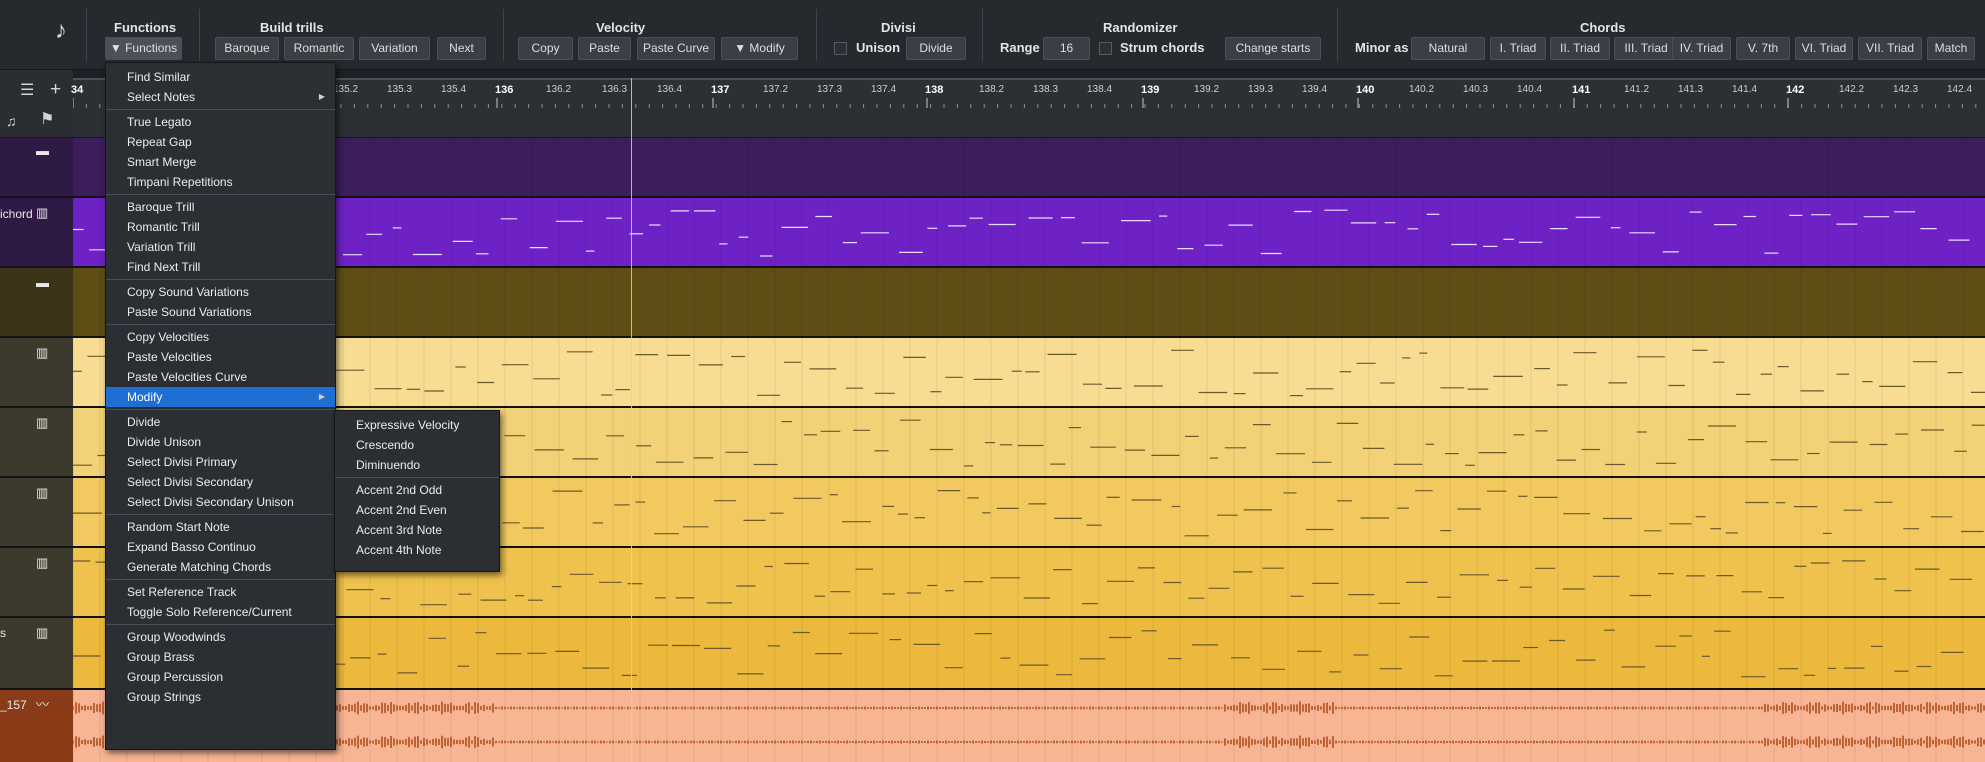  What do you see at coordinates (1580, 48) in the screenshot?
I see `chord-ii-triad-button: II. Triad` at bounding box center [1580, 48].